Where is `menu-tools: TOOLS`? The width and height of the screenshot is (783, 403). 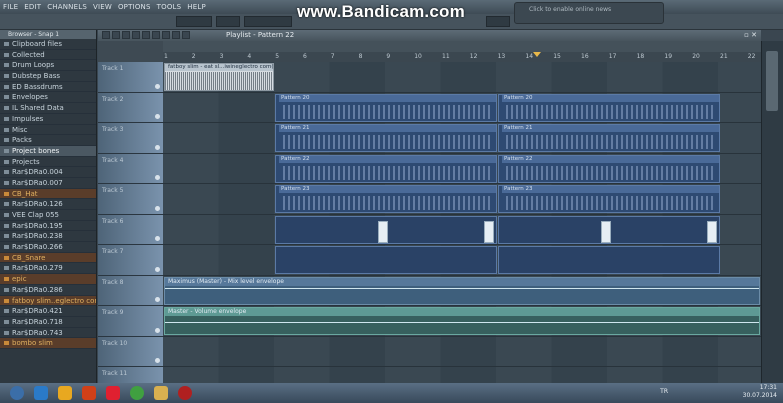 menu-tools: TOOLS is located at coordinates (169, 7).